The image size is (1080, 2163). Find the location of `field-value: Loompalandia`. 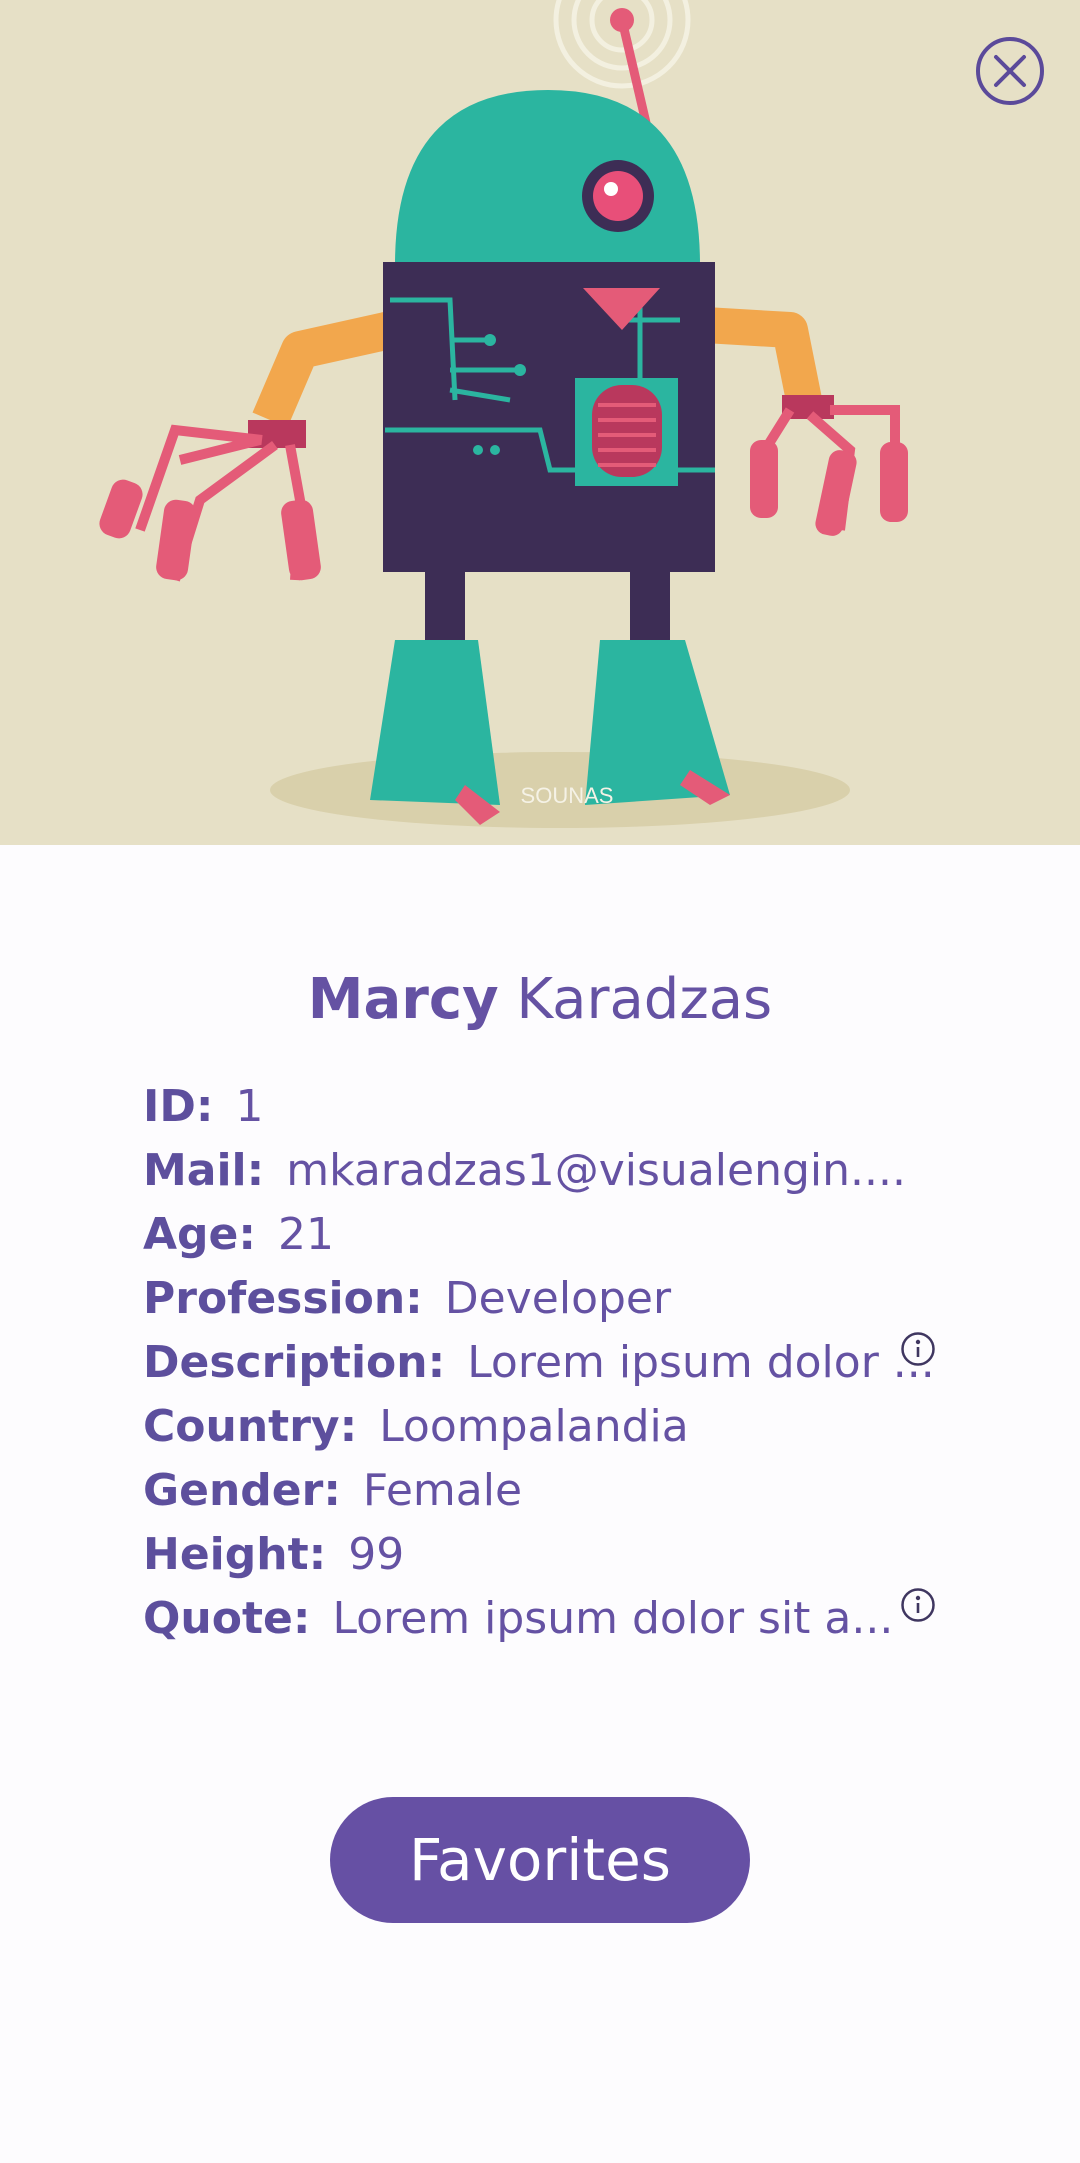

field-value: Loompalandia is located at coordinates (534, 1426).